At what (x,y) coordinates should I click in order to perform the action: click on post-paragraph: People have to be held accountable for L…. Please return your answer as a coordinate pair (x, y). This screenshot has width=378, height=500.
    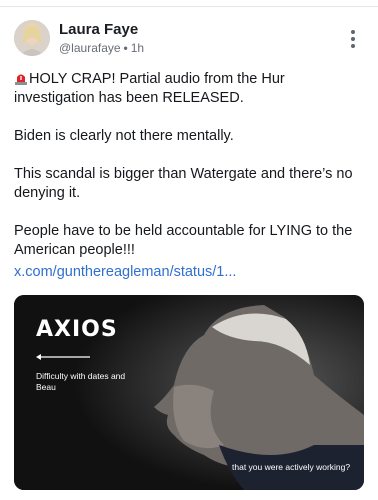
    Looking at the image, I should click on (183, 240).